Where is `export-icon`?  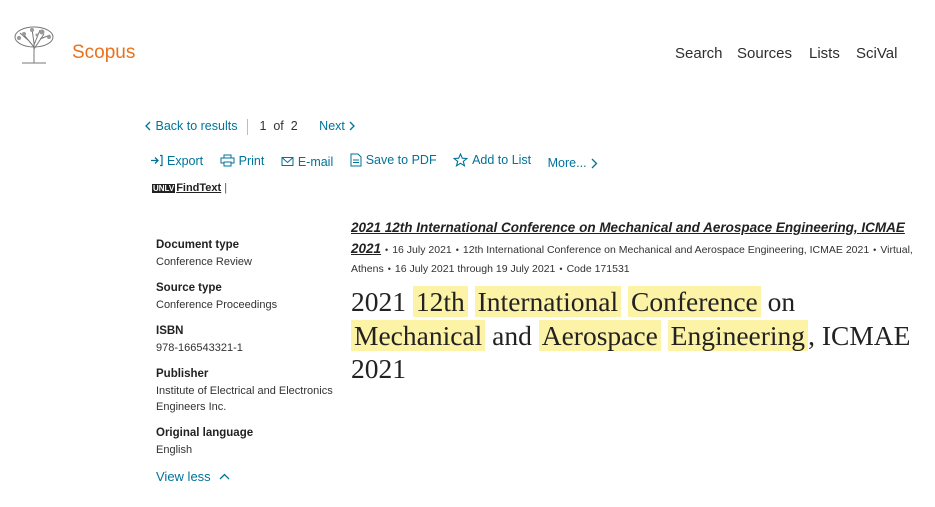
export-icon is located at coordinates (157, 160).